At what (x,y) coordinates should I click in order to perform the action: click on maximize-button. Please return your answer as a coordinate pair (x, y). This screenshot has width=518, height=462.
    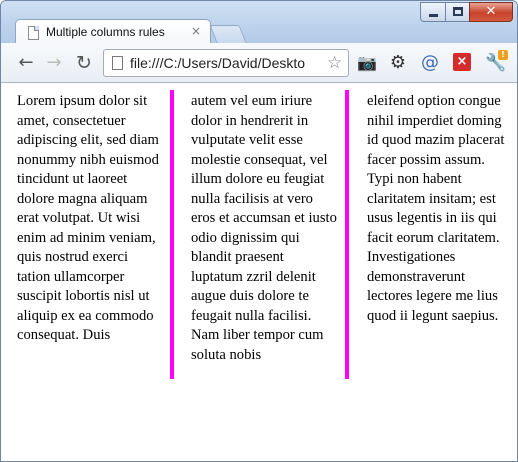
    Looking at the image, I should click on (457, 12).